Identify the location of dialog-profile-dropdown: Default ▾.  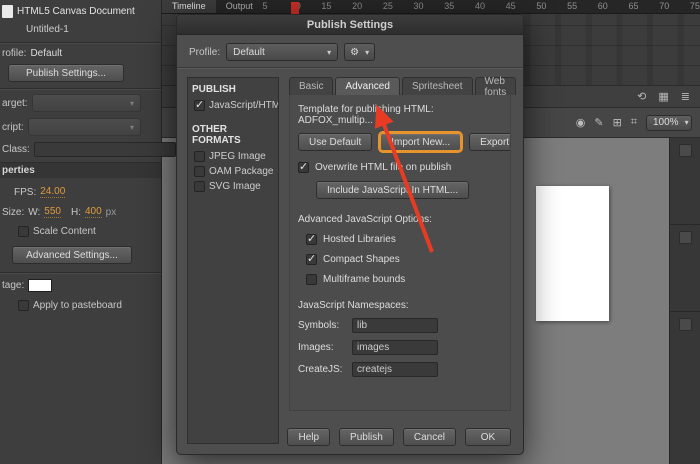
(282, 52).